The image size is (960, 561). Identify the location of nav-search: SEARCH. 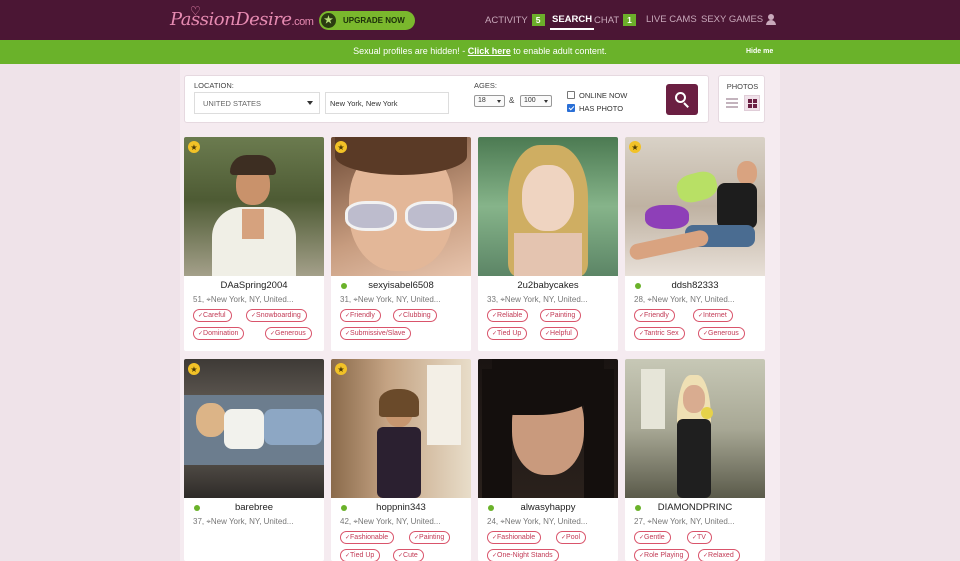
(572, 22).